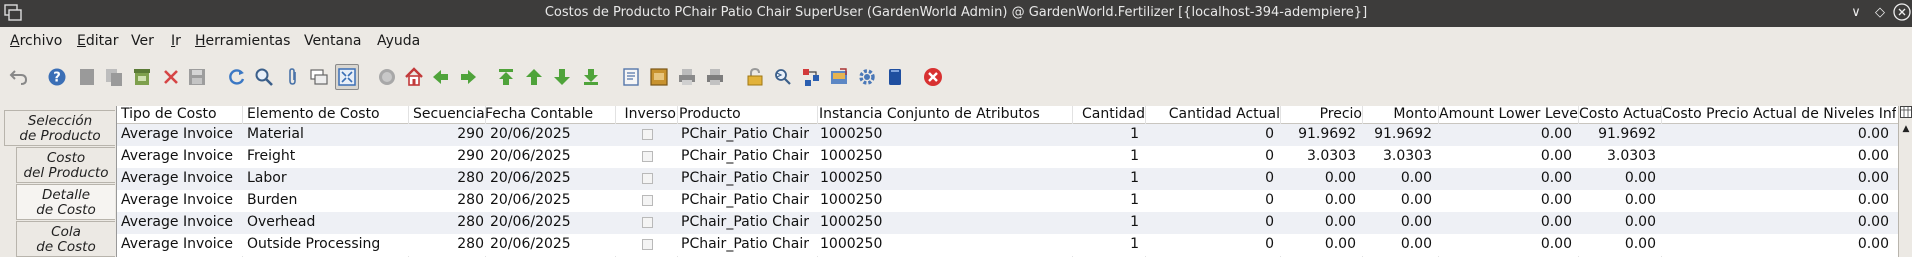  I want to click on cell-monto: 3.0303, so click(1397, 157).